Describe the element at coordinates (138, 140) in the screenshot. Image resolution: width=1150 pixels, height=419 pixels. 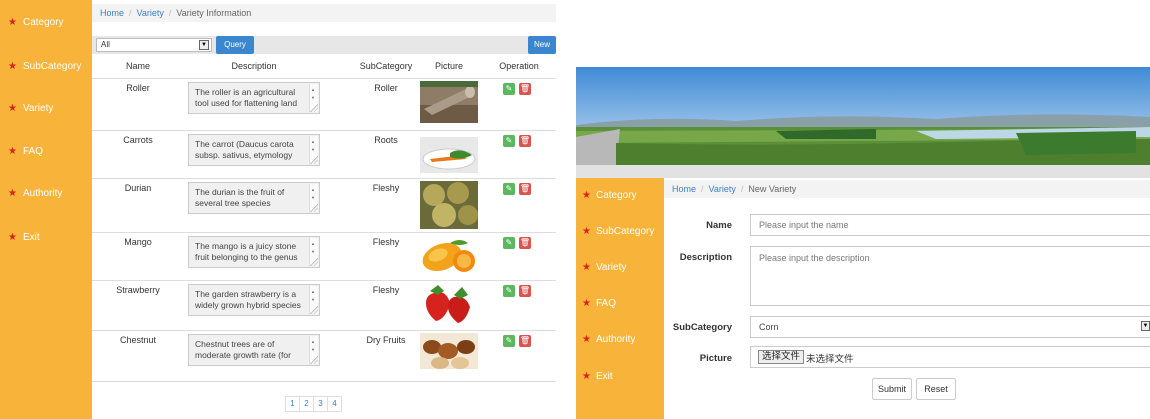
I see `row-name: Carrots` at that location.